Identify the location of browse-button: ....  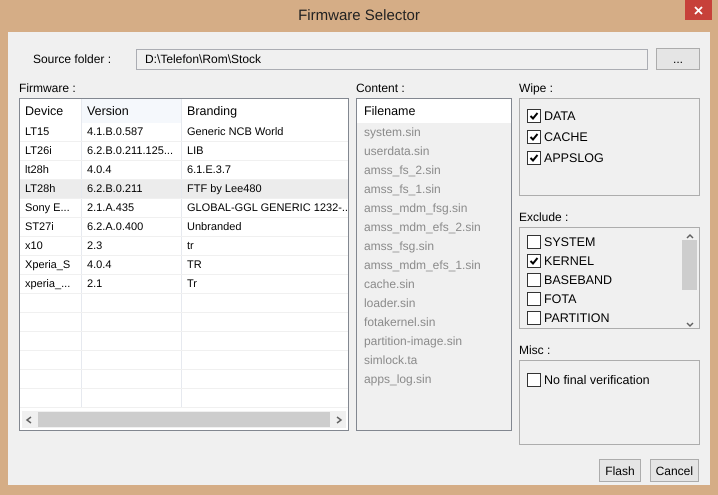
(678, 59).